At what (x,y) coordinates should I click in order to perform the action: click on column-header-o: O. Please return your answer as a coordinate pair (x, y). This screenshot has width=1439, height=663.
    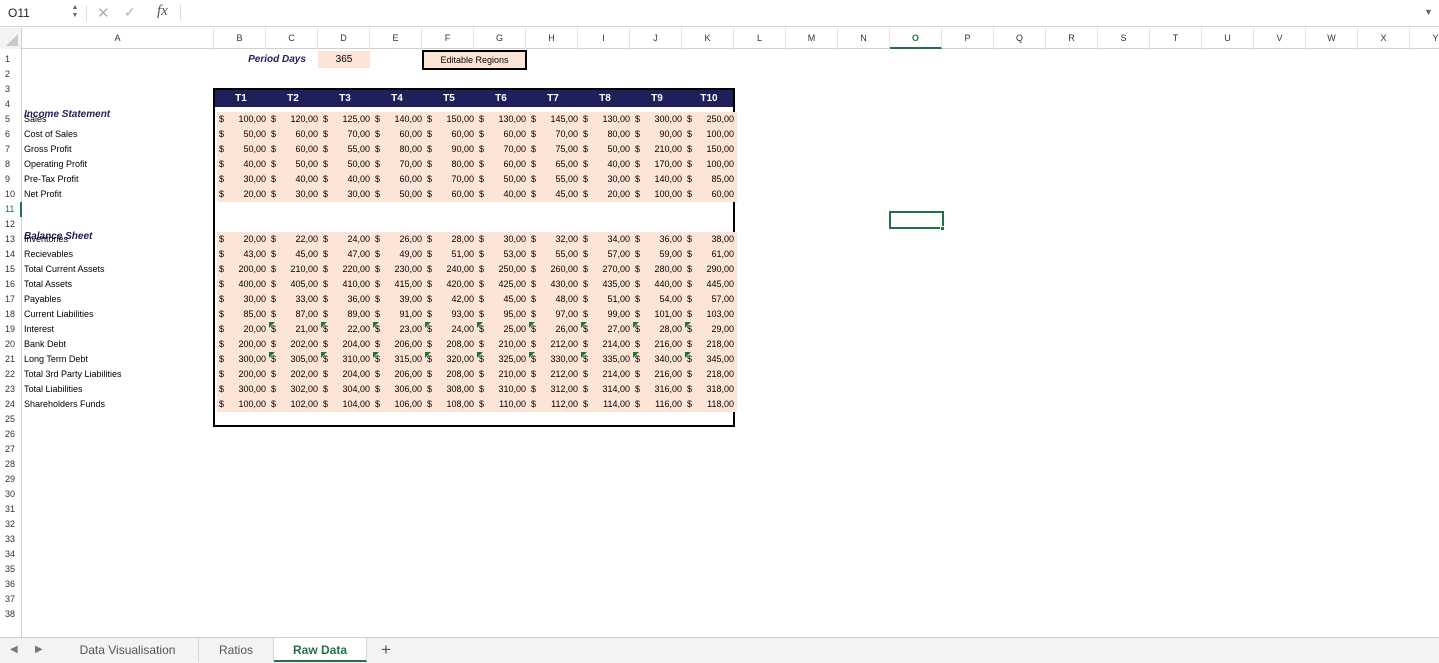
    Looking at the image, I should click on (916, 38).